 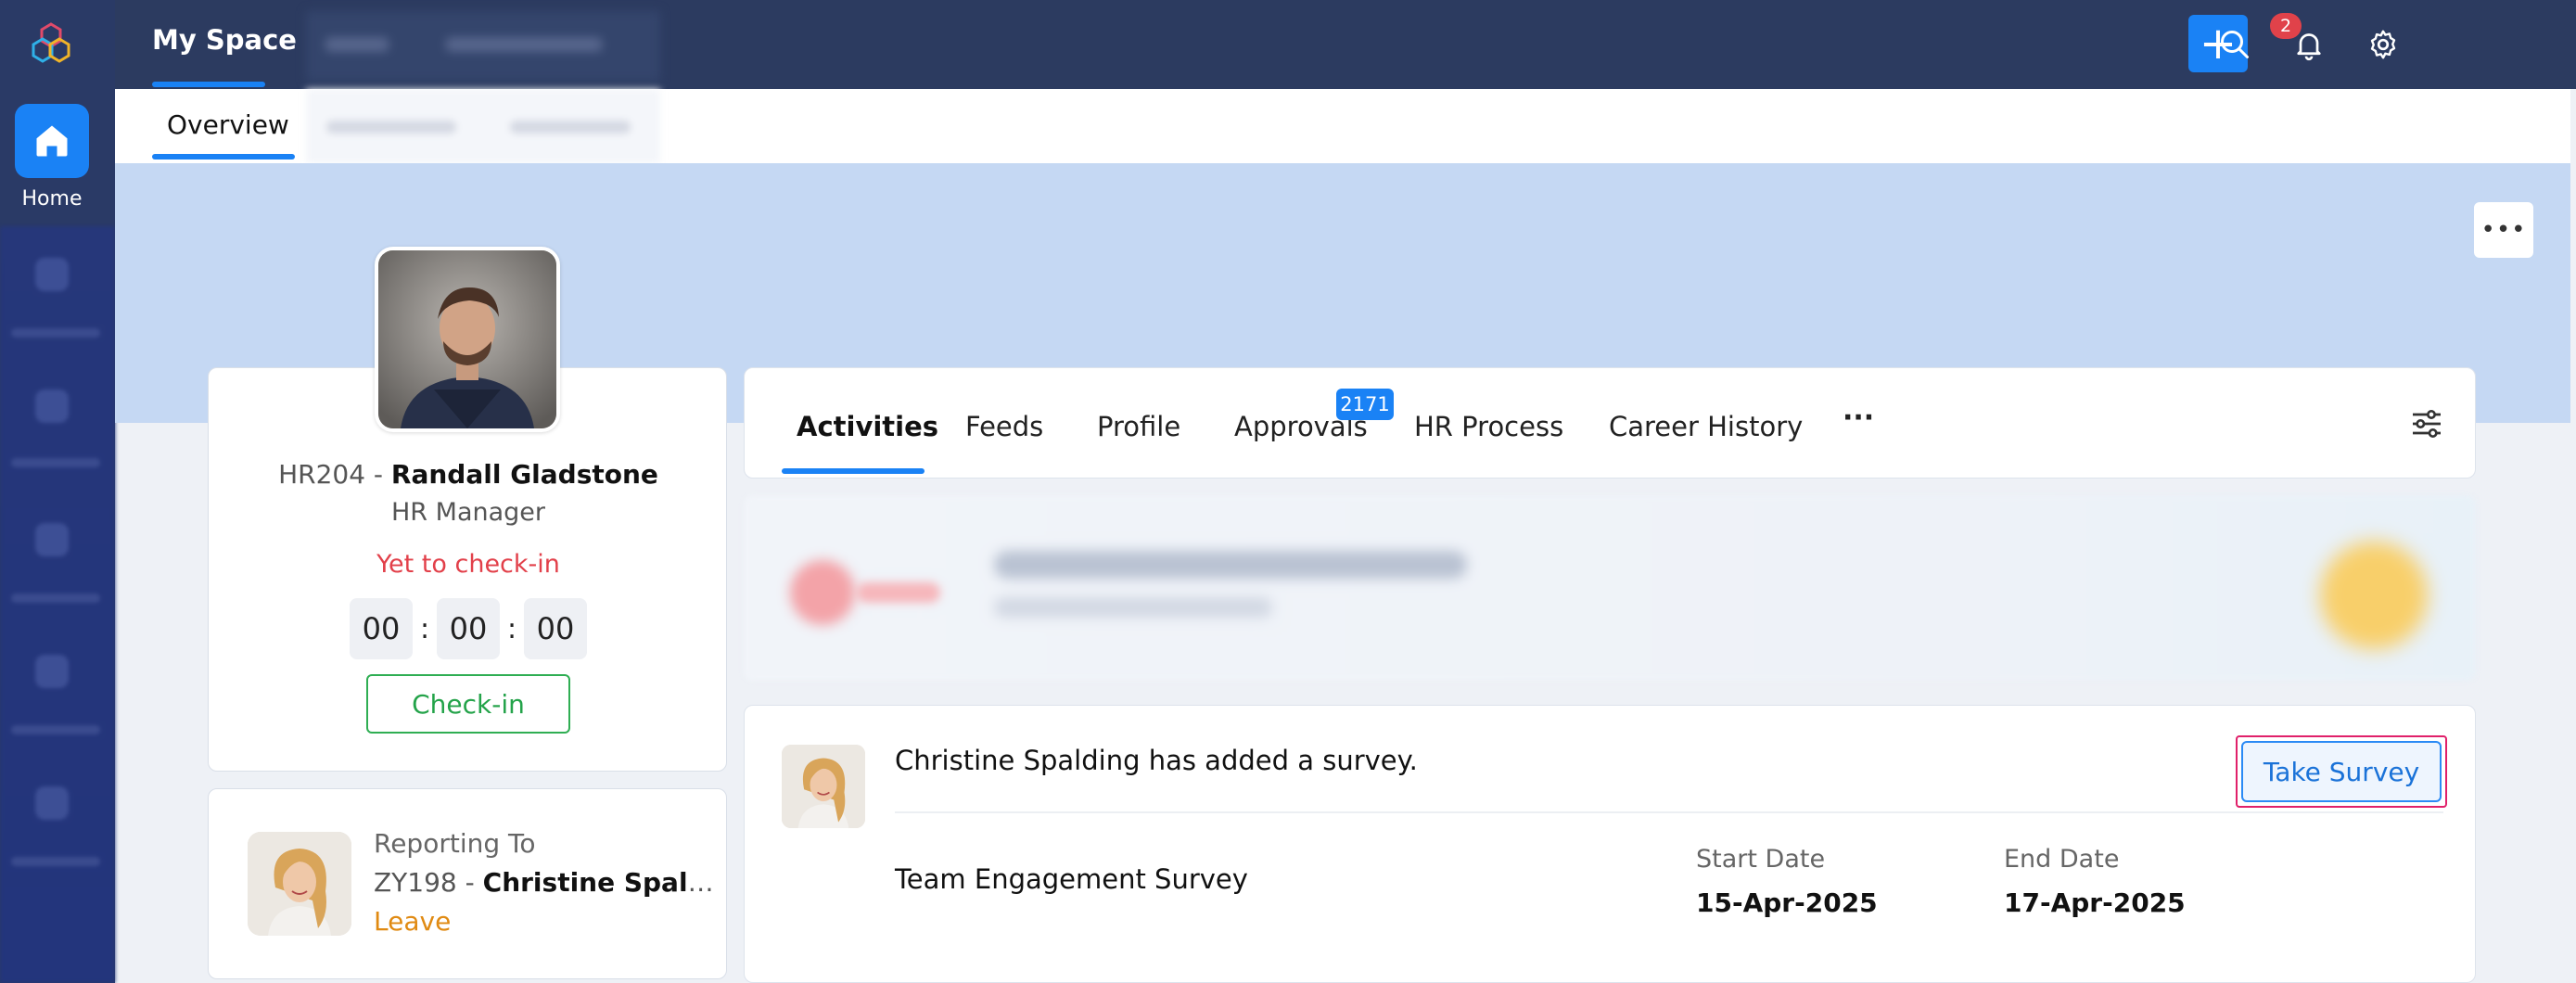 I want to click on banner-more-button: •••, so click(x=2503, y=230).